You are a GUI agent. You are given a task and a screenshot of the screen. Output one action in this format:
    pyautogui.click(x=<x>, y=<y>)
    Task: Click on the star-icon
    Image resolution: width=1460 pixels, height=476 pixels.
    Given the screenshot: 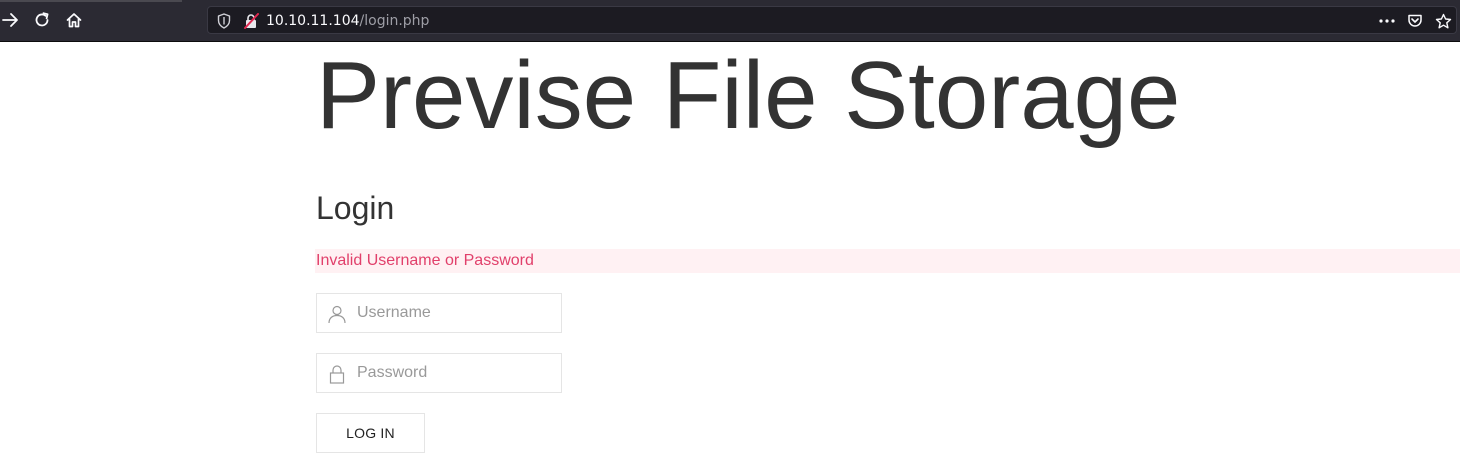 What is the action you would take?
    pyautogui.click(x=1443, y=21)
    